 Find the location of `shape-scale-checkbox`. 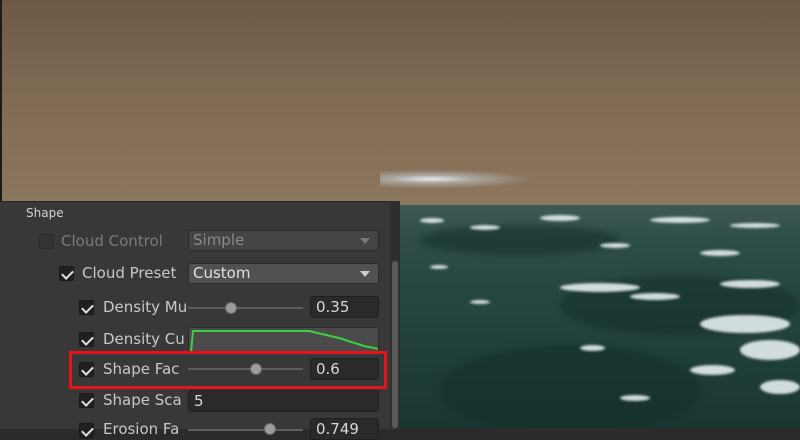

shape-scale-checkbox is located at coordinates (86, 400).